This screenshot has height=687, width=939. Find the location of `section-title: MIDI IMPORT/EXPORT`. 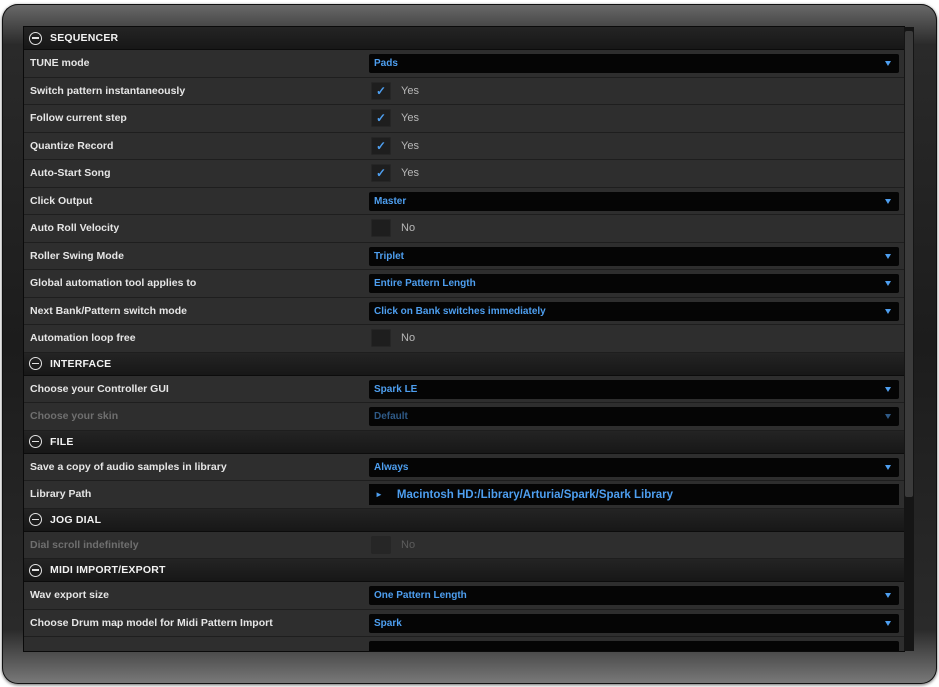

section-title: MIDI IMPORT/EXPORT is located at coordinates (108, 570).